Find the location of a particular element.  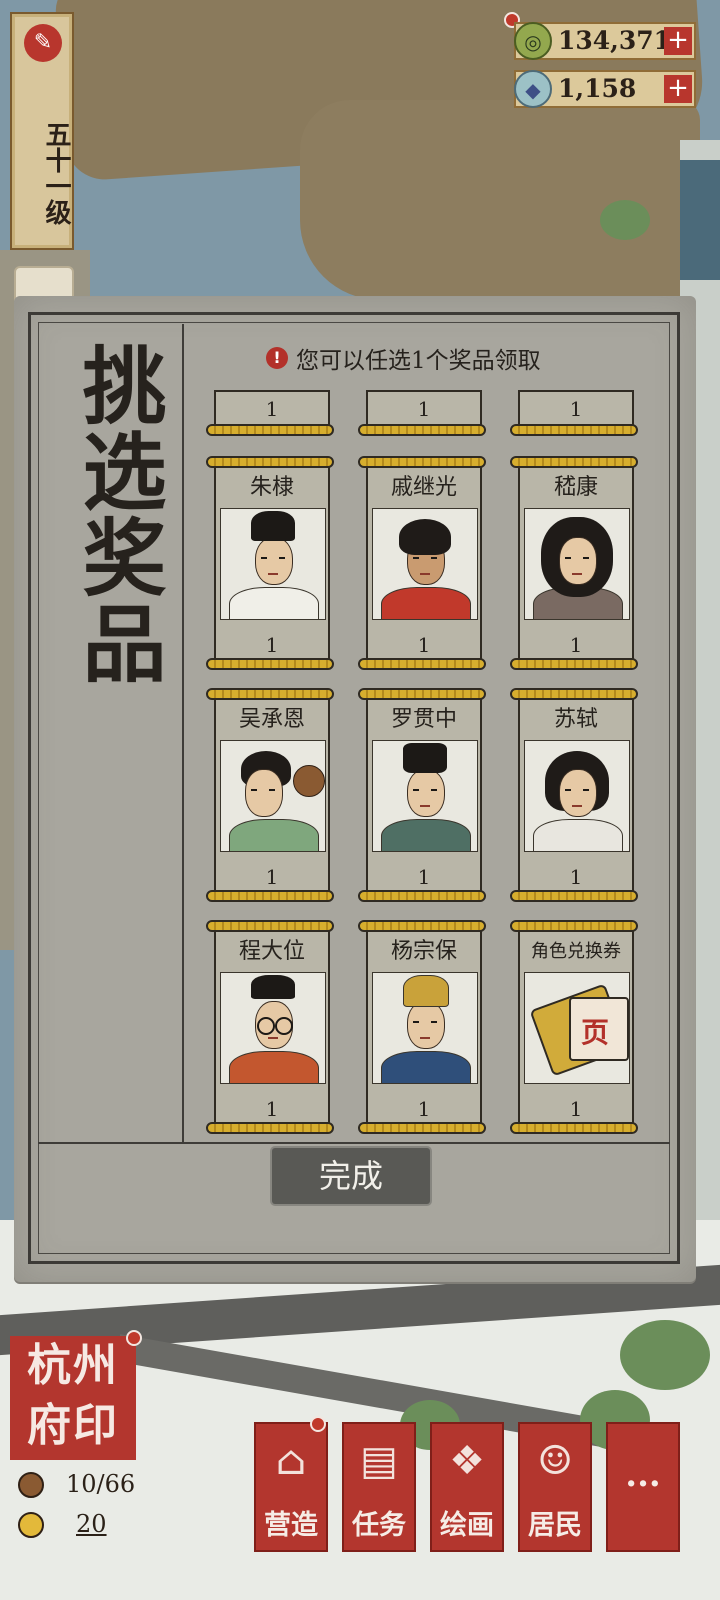

citizens-value: 20 is located at coordinates (91, 1524).